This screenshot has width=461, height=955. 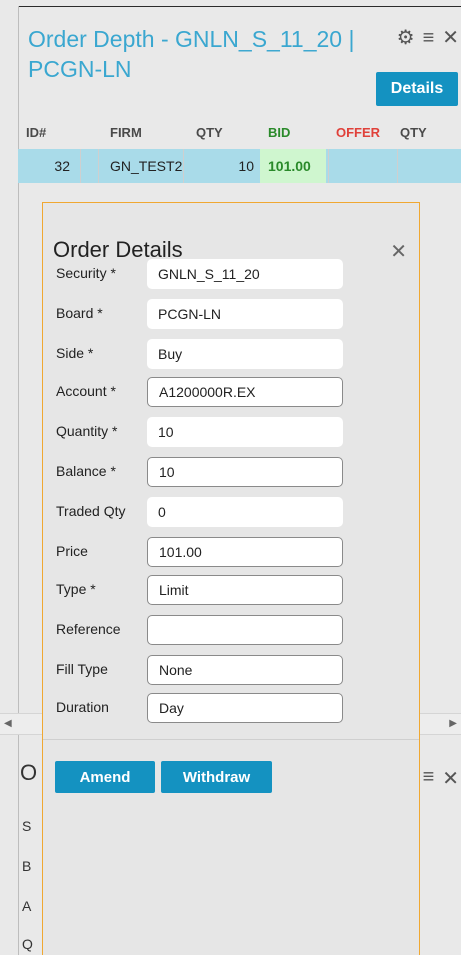 I want to click on column-header-qty2: QTY, so click(x=413, y=133).